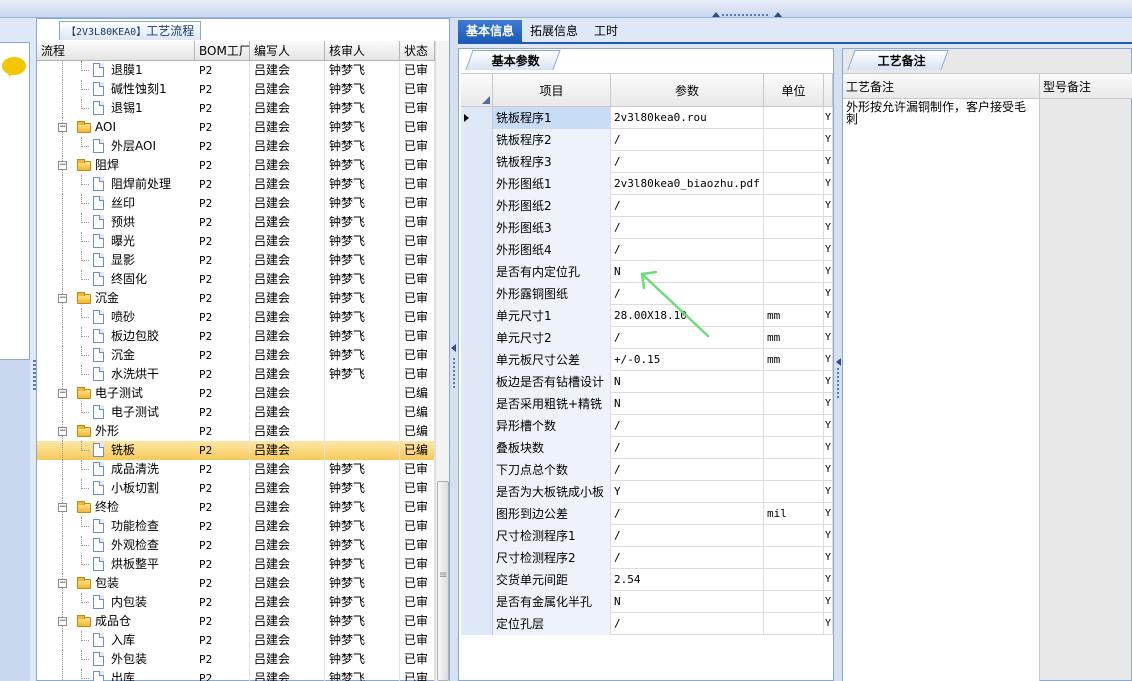 This screenshot has width=1132, height=681. I want to click on param-value-cell: 2.54, so click(687, 580).